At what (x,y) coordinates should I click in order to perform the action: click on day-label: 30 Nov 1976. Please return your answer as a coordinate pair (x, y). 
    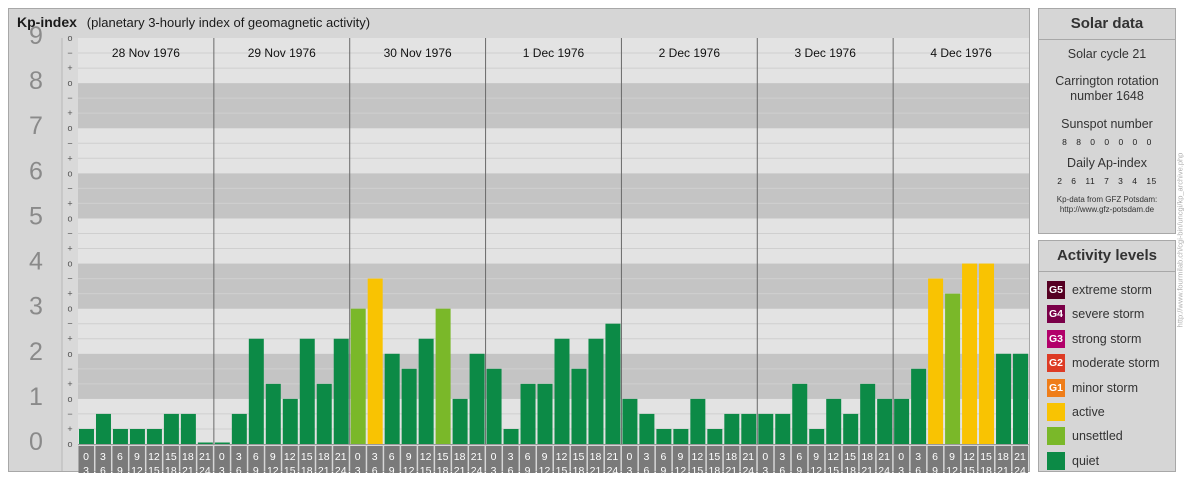
    Looking at the image, I should click on (418, 53).